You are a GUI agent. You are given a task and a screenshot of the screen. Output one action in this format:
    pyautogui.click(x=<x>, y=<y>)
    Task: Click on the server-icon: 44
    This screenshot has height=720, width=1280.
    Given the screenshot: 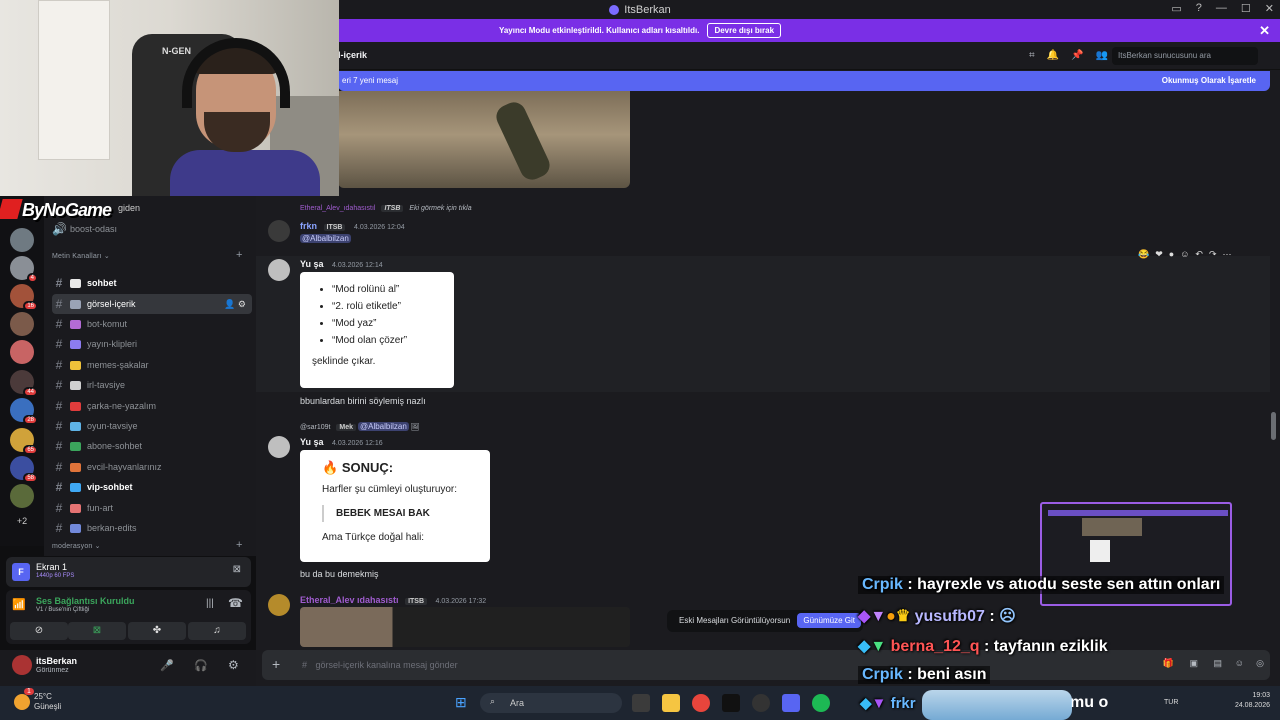 What is the action you would take?
    pyautogui.click(x=24, y=383)
    